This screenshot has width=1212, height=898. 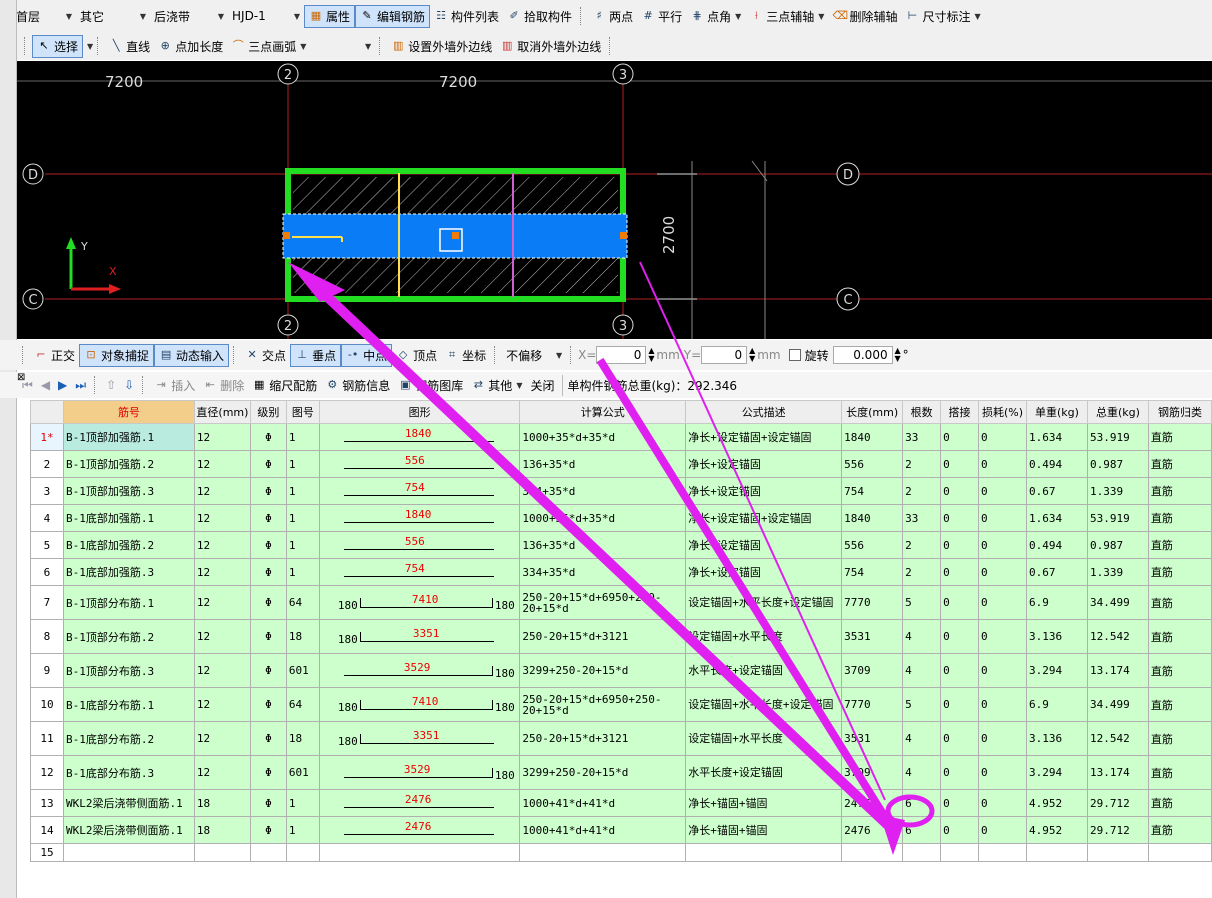 What do you see at coordinates (1057, 412) in the screenshot?
I see `col-header-unit-weight: 单重(kg)` at bounding box center [1057, 412].